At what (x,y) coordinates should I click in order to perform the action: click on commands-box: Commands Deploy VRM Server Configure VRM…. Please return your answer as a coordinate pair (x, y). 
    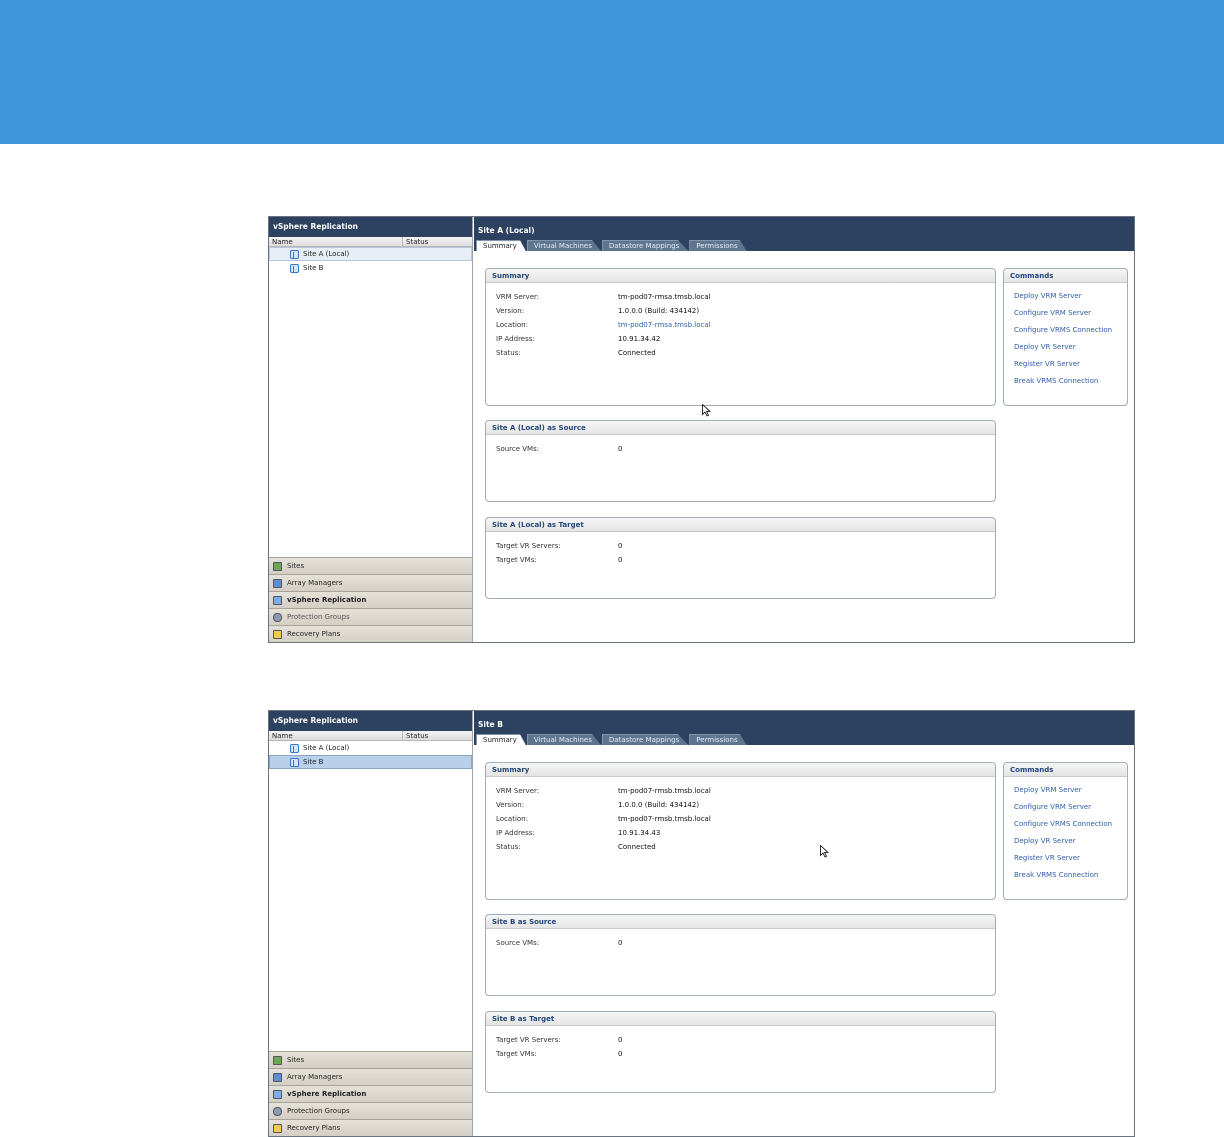
    Looking at the image, I should click on (1065, 831).